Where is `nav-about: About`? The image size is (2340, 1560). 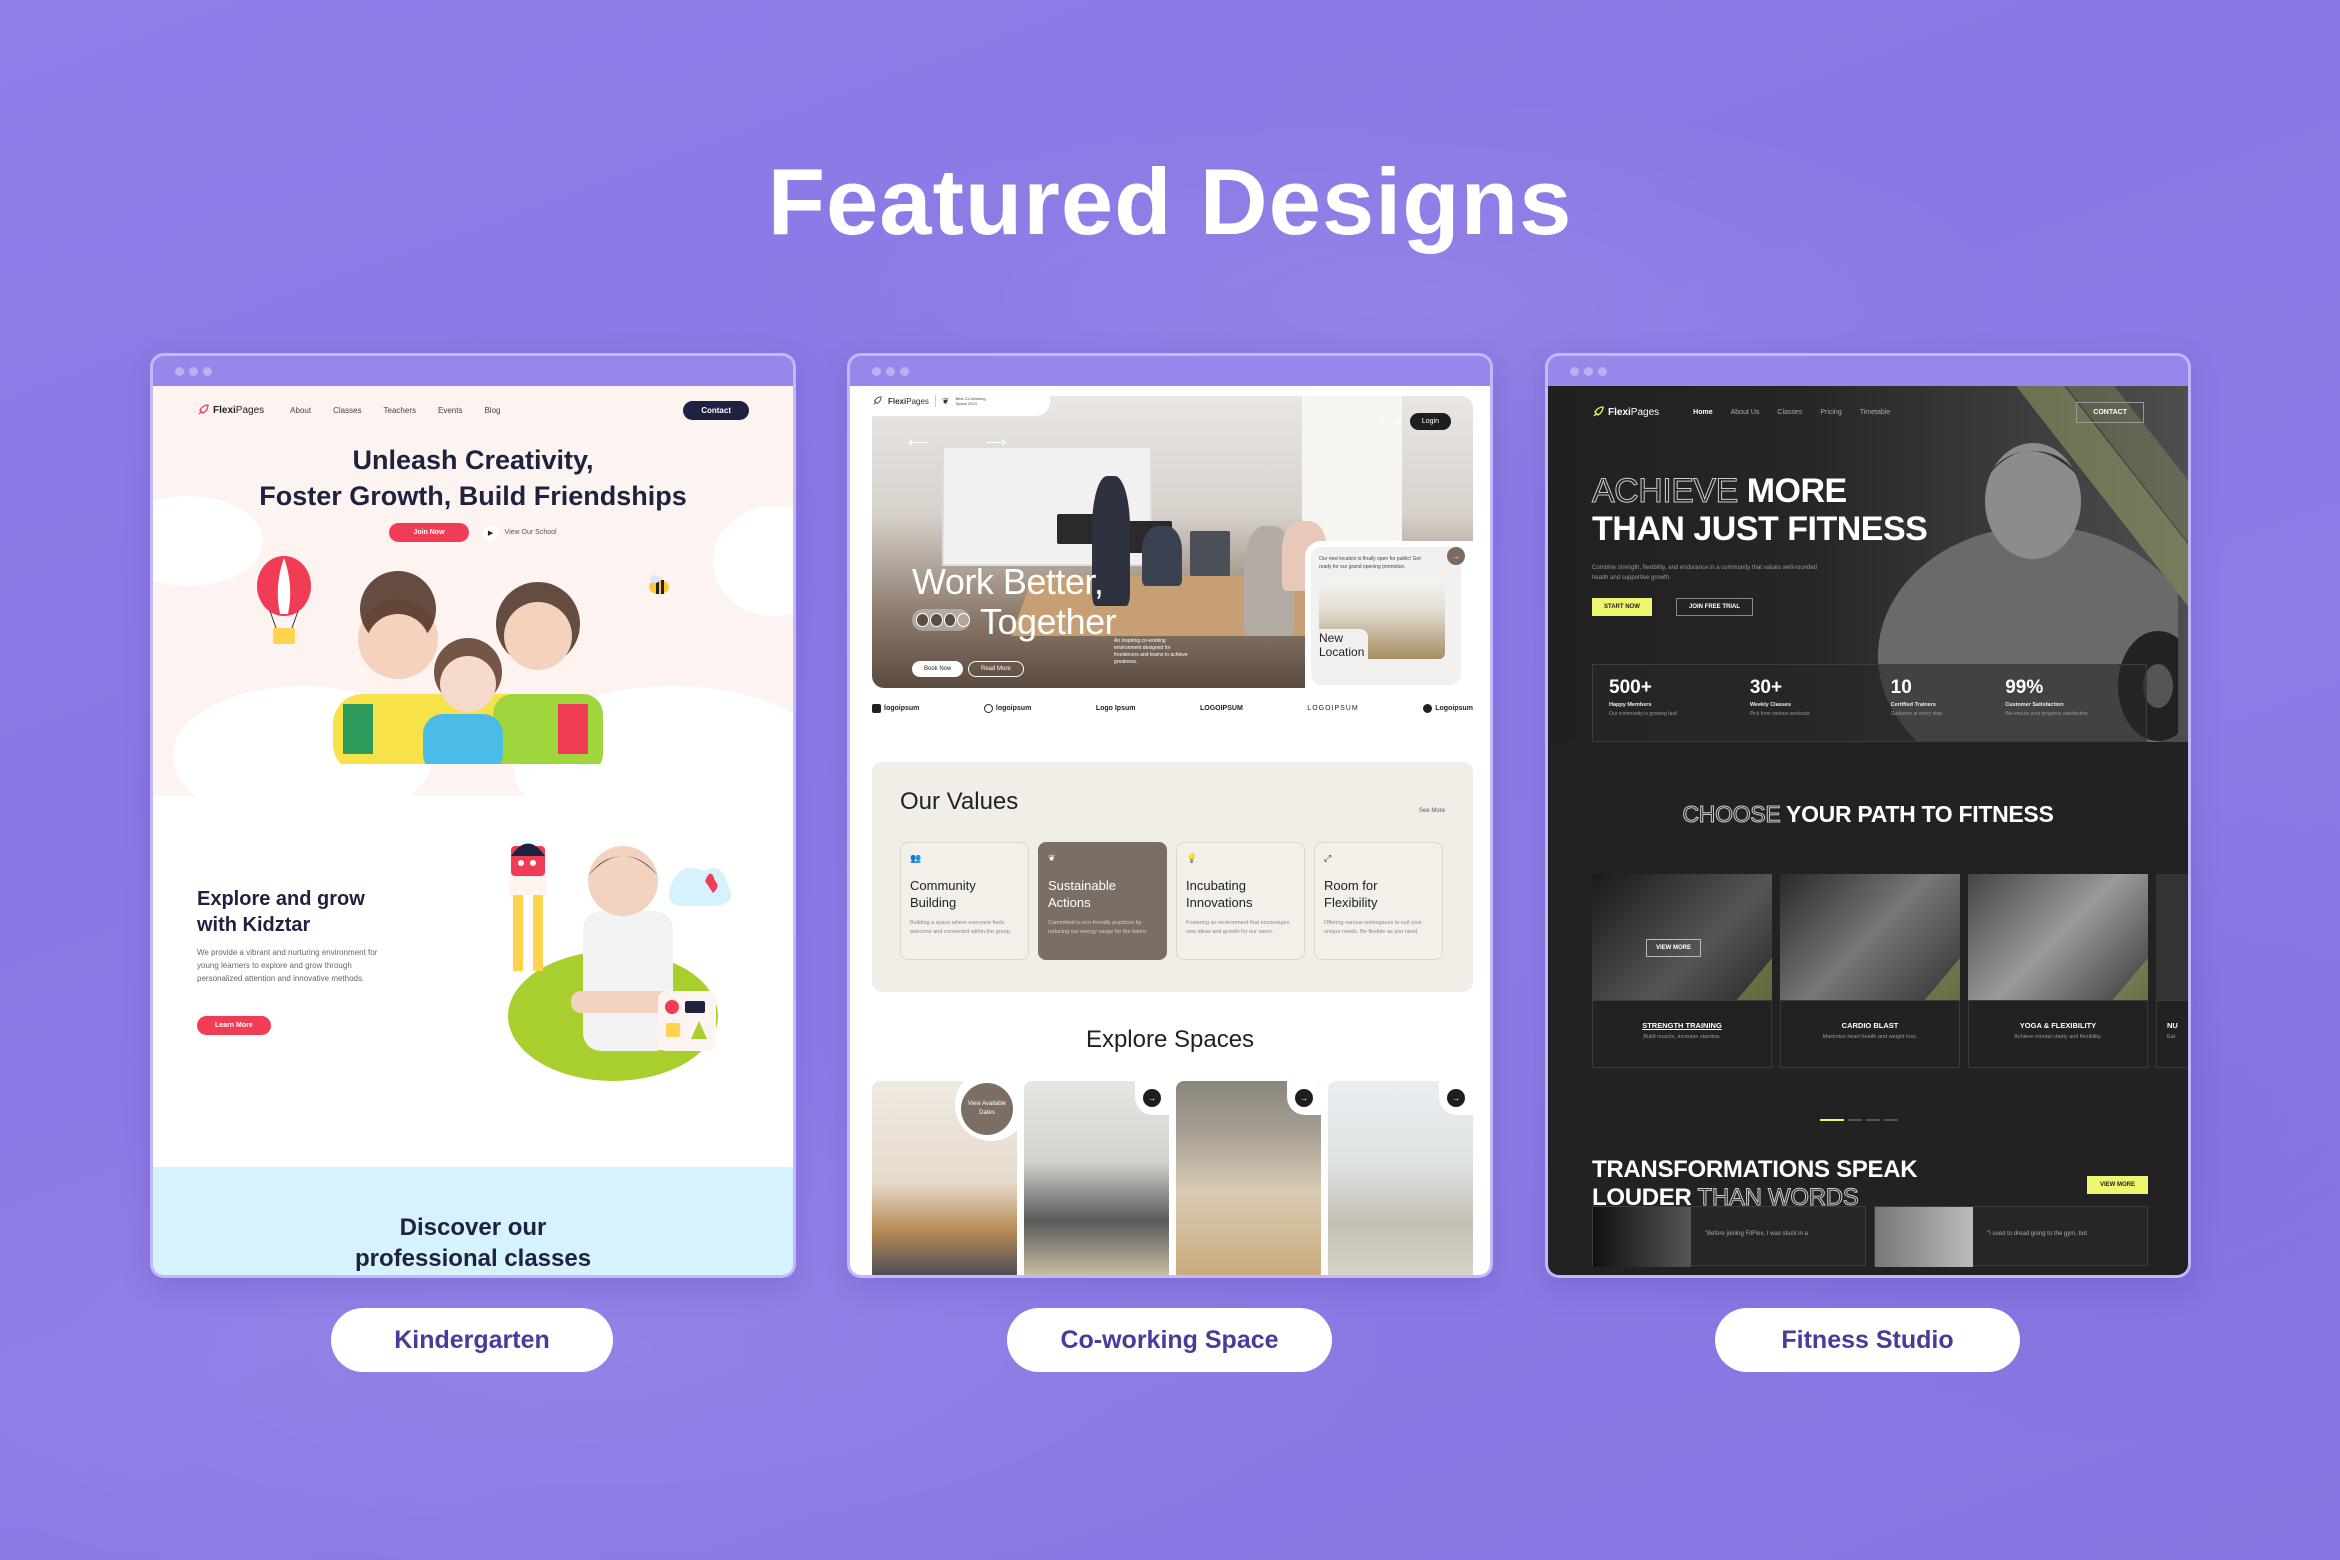 nav-about: About is located at coordinates (300, 410).